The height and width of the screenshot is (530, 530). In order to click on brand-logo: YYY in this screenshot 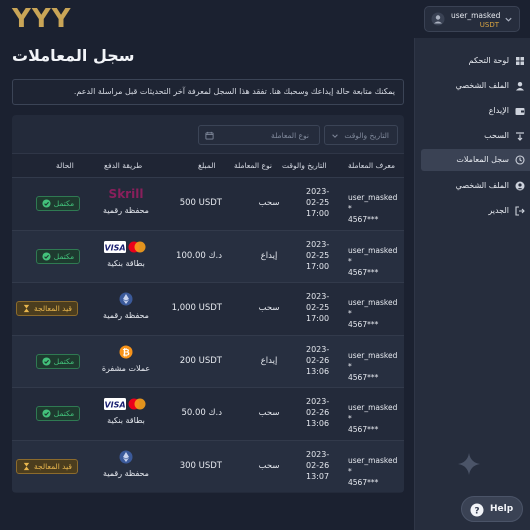, I will do `click(41, 19)`.